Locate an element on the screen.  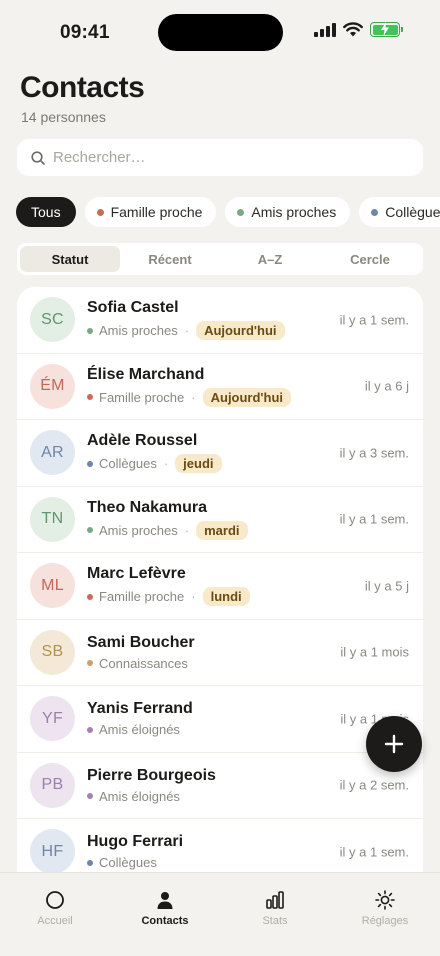
contact-name: Pierre Bourgeois is located at coordinates (151, 775).